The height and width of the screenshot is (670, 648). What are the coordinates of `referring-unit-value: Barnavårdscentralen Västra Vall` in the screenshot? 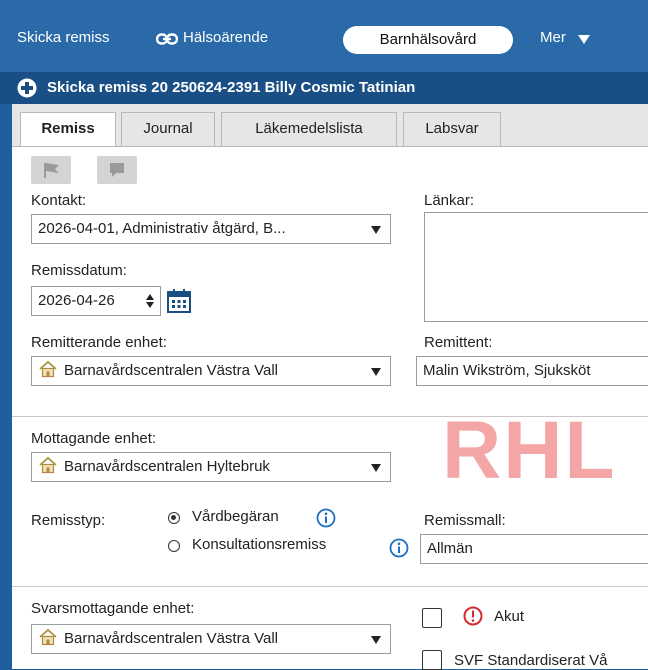 It's located at (171, 370).